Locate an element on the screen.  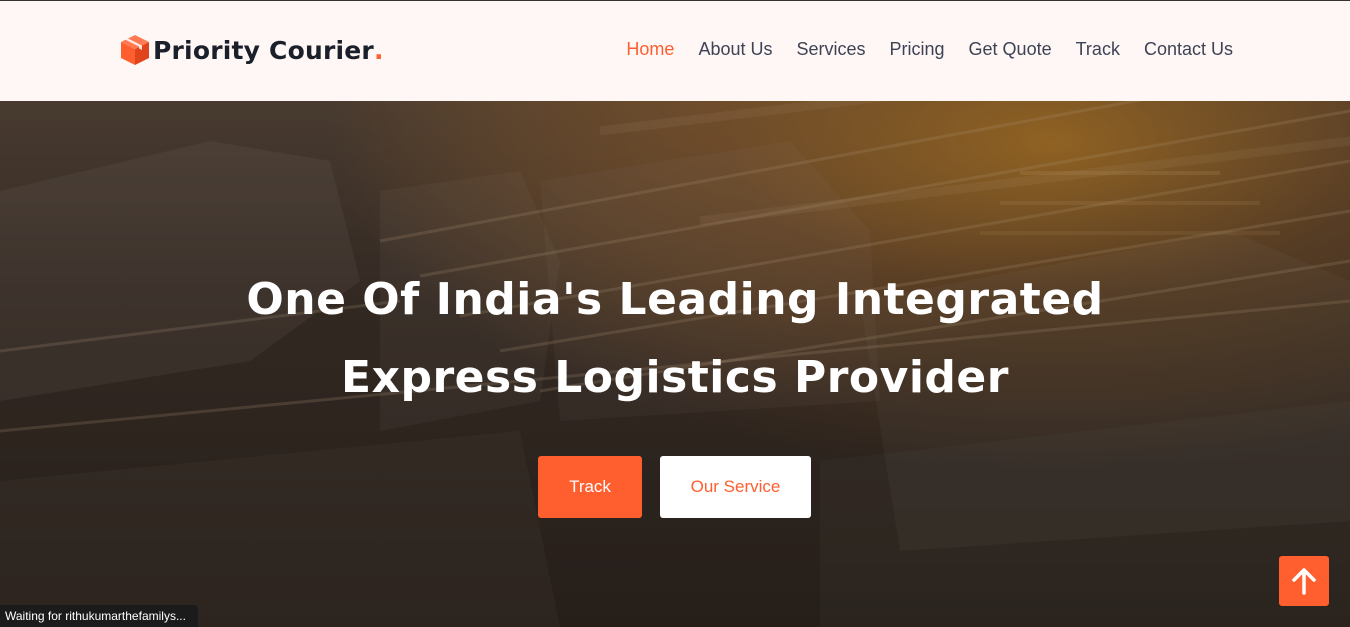
brand-name: Priority Courier is located at coordinates (263, 50).